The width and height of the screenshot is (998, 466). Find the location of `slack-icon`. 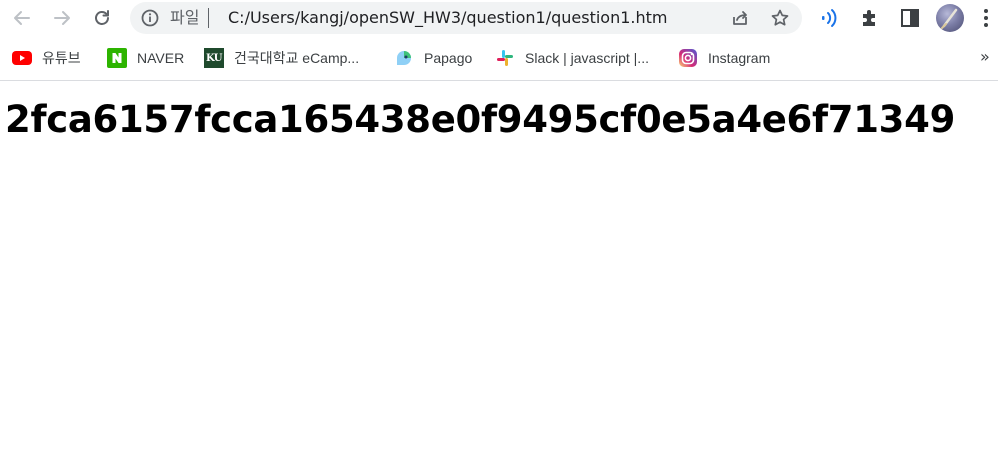

slack-icon is located at coordinates (505, 58).